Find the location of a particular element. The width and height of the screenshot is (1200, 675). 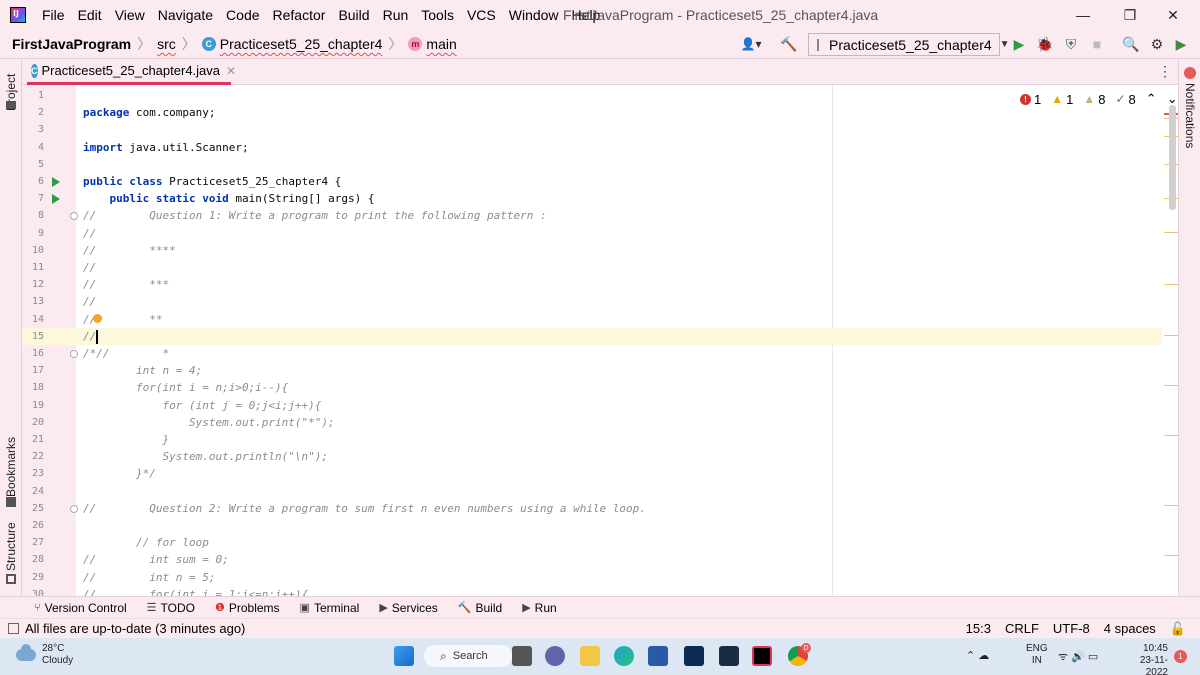

line-number: 28 is located at coordinates (33, 559).